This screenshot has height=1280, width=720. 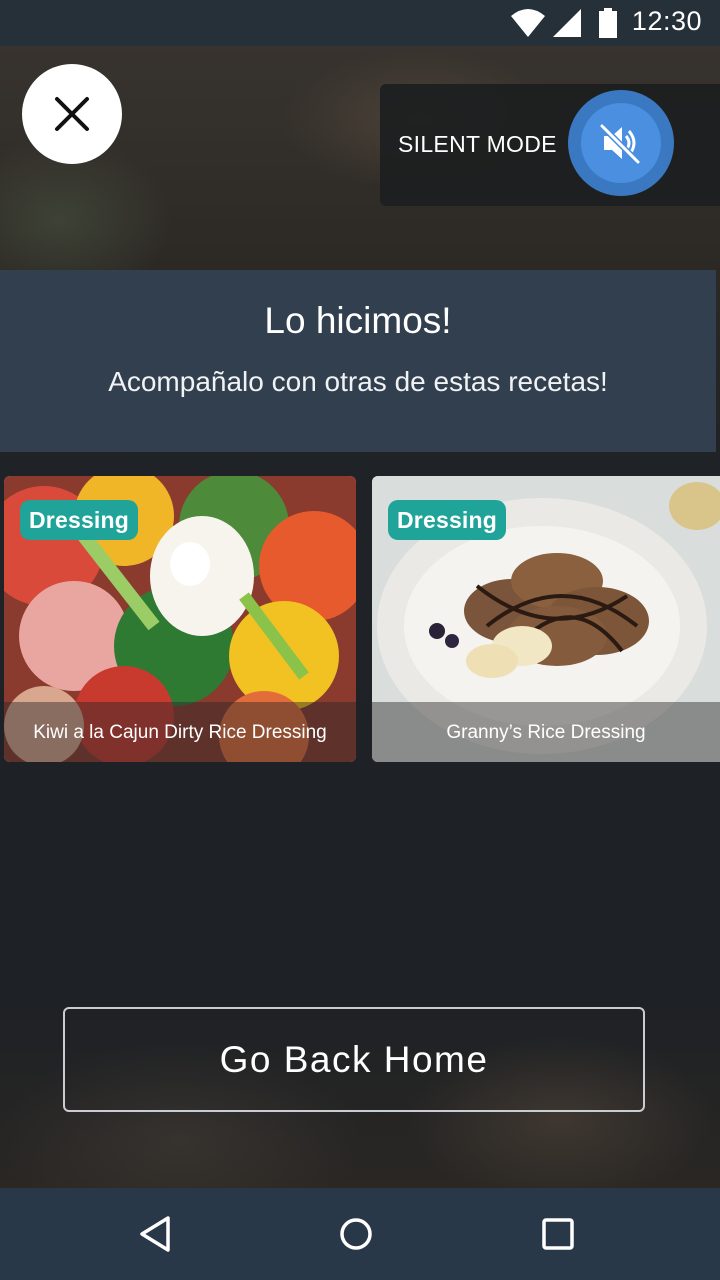 What do you see at coordinates (528, 23) in the screenshot?
I see `wifi-icon` at bounding box center [528, 23].